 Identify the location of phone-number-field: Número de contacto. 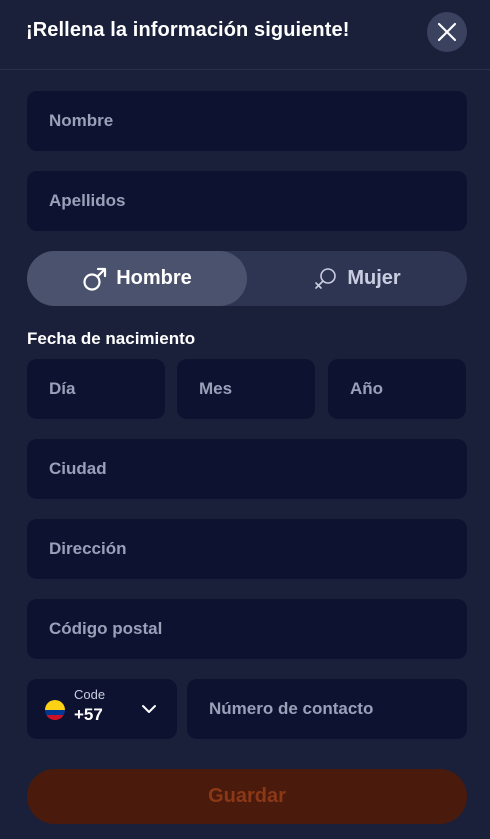
(327, 709).